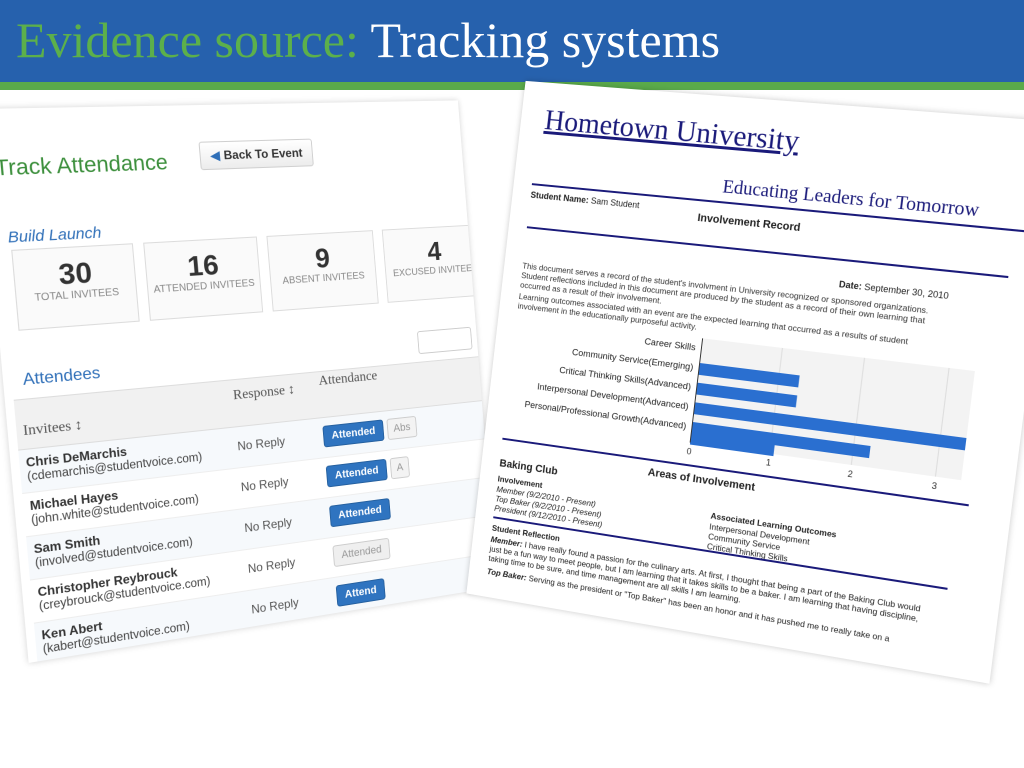 The image size is (1024, 768). I want to click on involvement-record-title: Involvement Record, so click(749, 223).